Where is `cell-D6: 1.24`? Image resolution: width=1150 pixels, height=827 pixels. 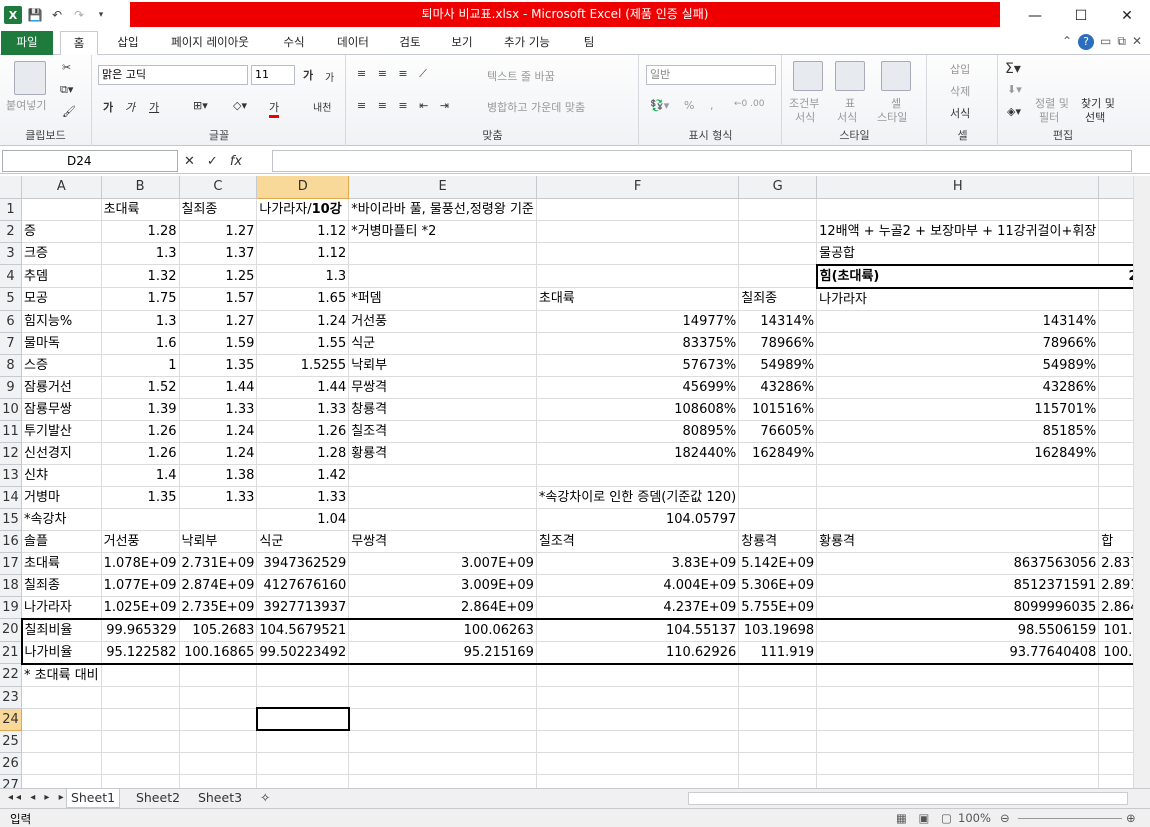
cell-D6: 1.24 is located at coordinates (303, 321).